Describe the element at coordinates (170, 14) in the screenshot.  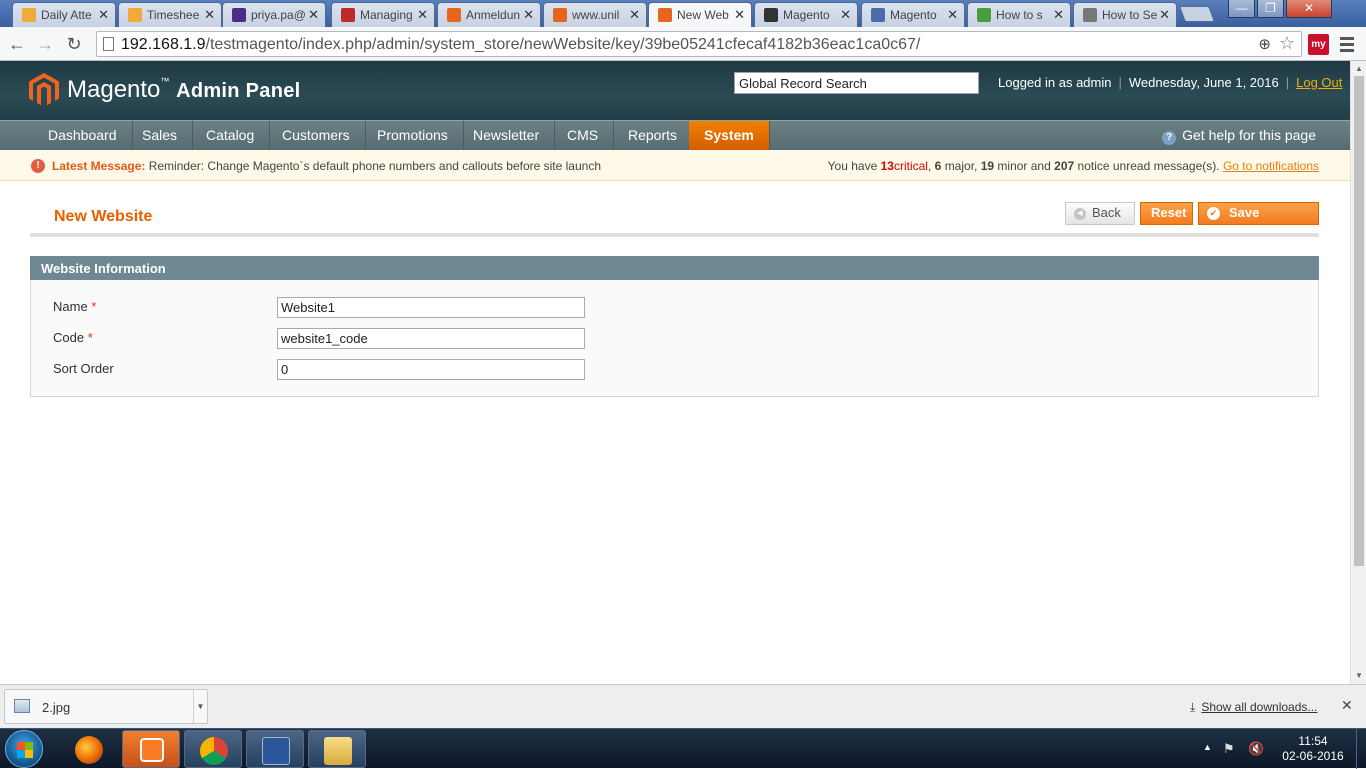
I see `browser-tab: Timeshee ✕` at that location.